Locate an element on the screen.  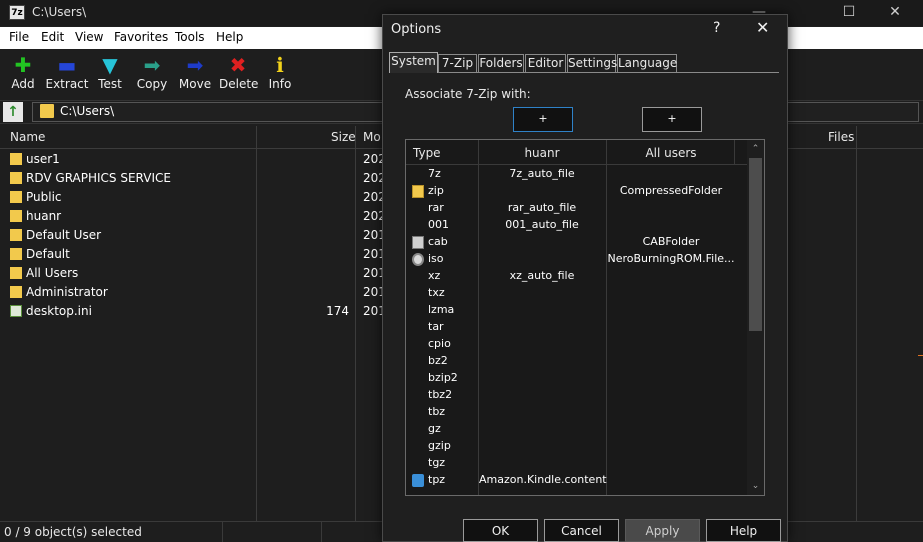
file-name: All Users is located at coordinates (52, 273).